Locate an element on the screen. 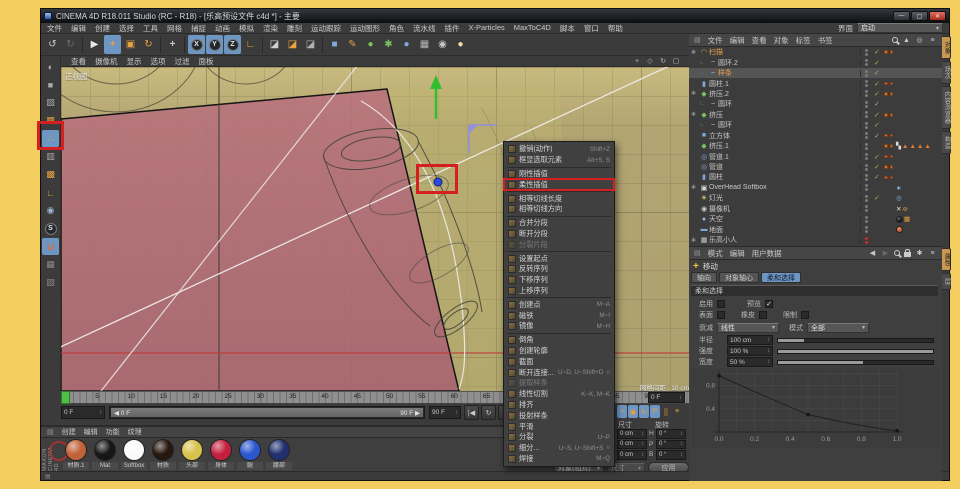  material-item: 材质.1 is located at coordinates (76, 454).